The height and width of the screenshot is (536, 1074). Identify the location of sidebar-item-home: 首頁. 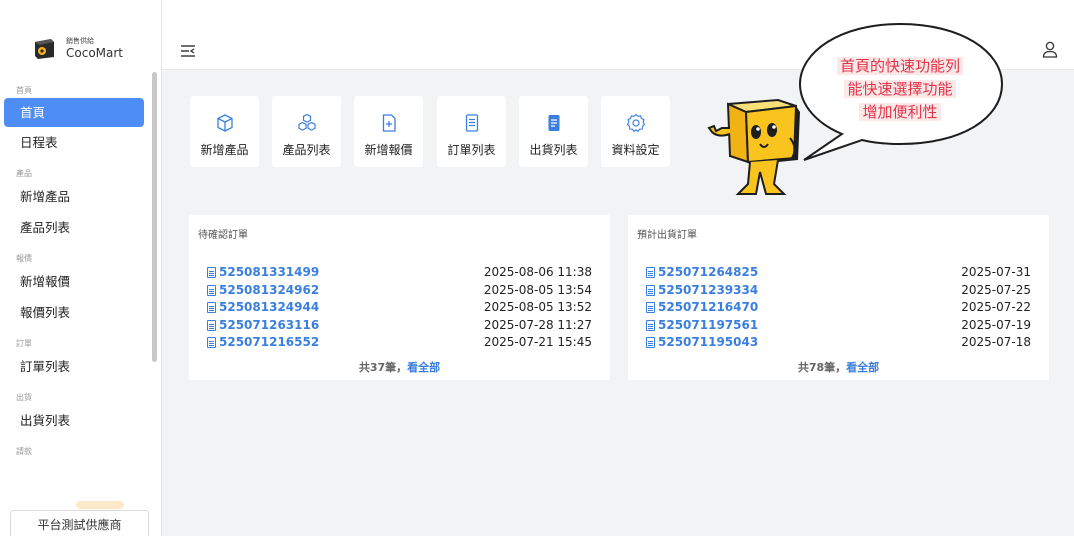
(74, 112).